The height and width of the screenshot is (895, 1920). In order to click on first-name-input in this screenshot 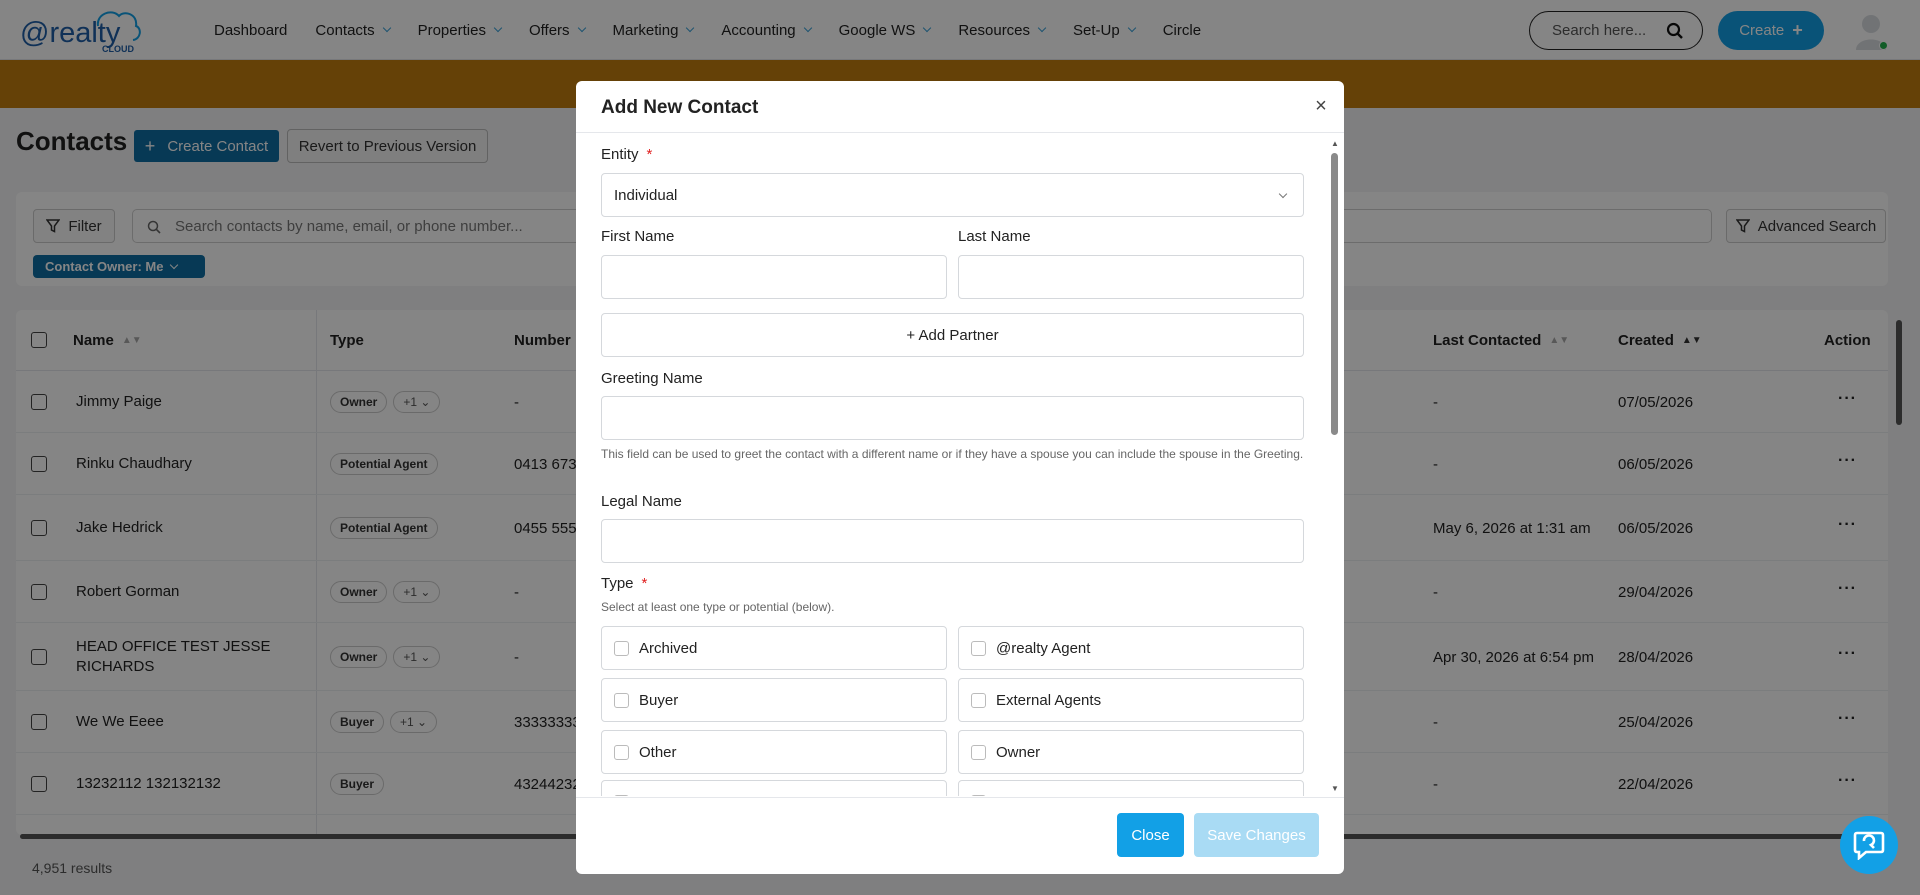, I will do `click(774, 277)`.